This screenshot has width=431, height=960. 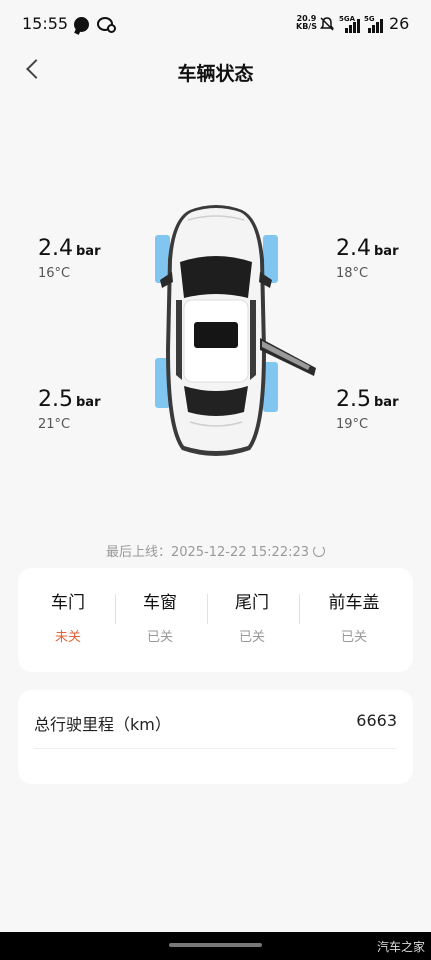 I want to click on tire-temperature: 18°C, so click(x=352, y=273).